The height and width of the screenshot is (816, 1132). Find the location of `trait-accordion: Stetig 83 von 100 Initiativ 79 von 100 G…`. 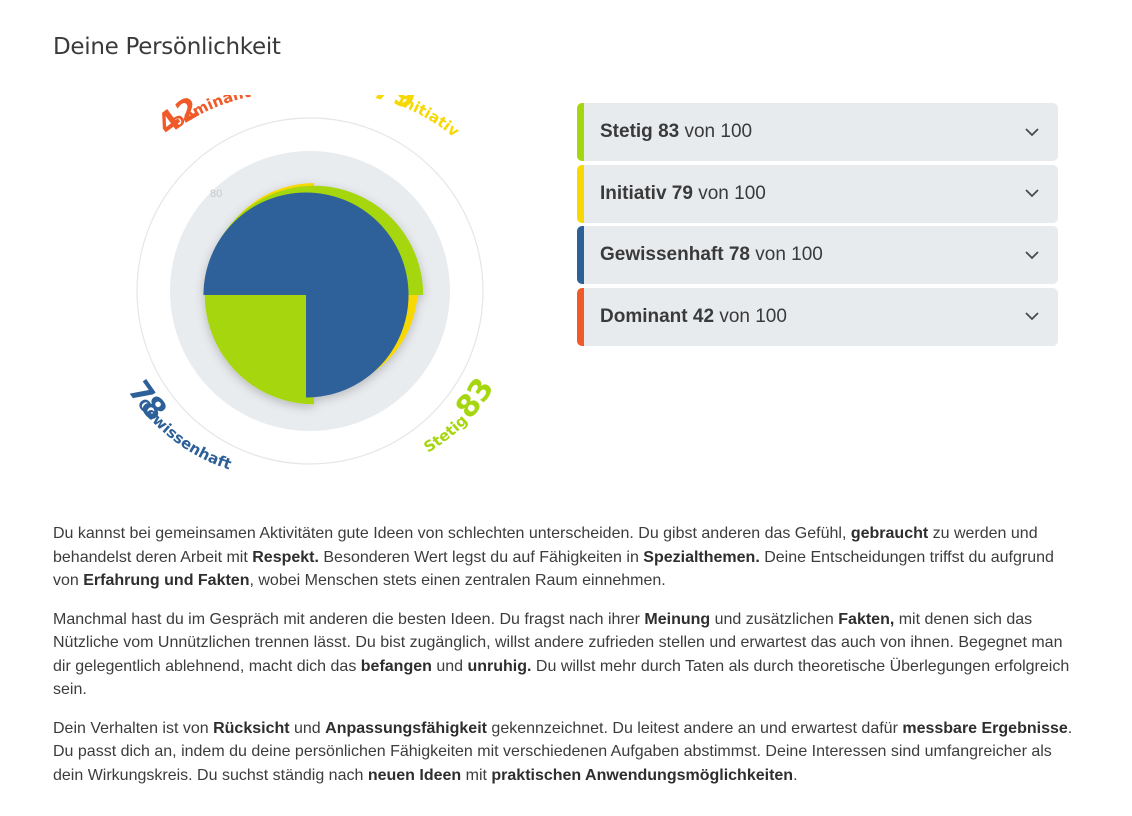

trait-accordion: Stetig 83 von 100 Initiativ 79 von 100 G… is located at coordinates (817, 226).